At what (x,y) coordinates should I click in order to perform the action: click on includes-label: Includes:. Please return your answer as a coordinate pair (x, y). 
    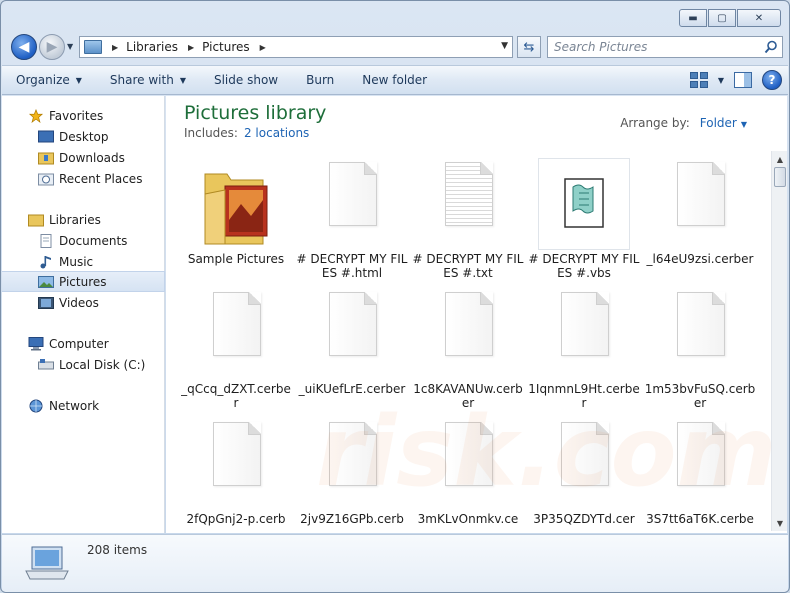
    Looking at the image, I should click on (211, 133).